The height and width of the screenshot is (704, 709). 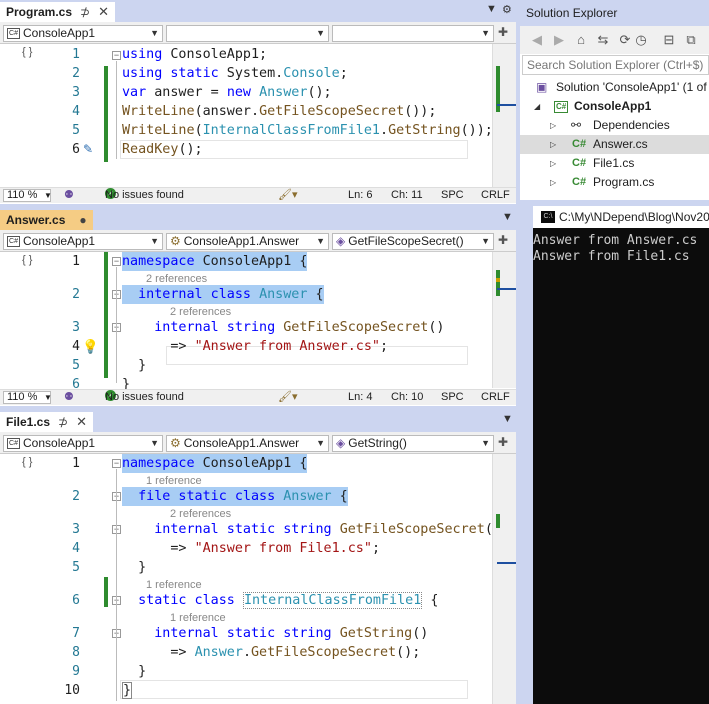 What do you see at coordinates (506, 105) in the screenshot?
I see `scroll-position-marker` at bounding box center [506, 105].